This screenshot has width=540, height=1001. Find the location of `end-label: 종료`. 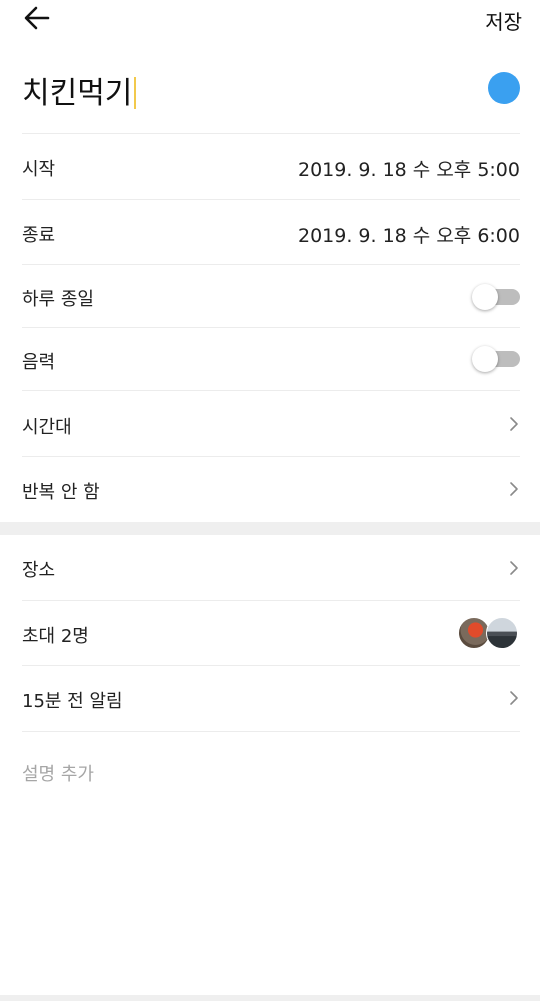

end-label: 종료 is located at coordinates (39, 235).